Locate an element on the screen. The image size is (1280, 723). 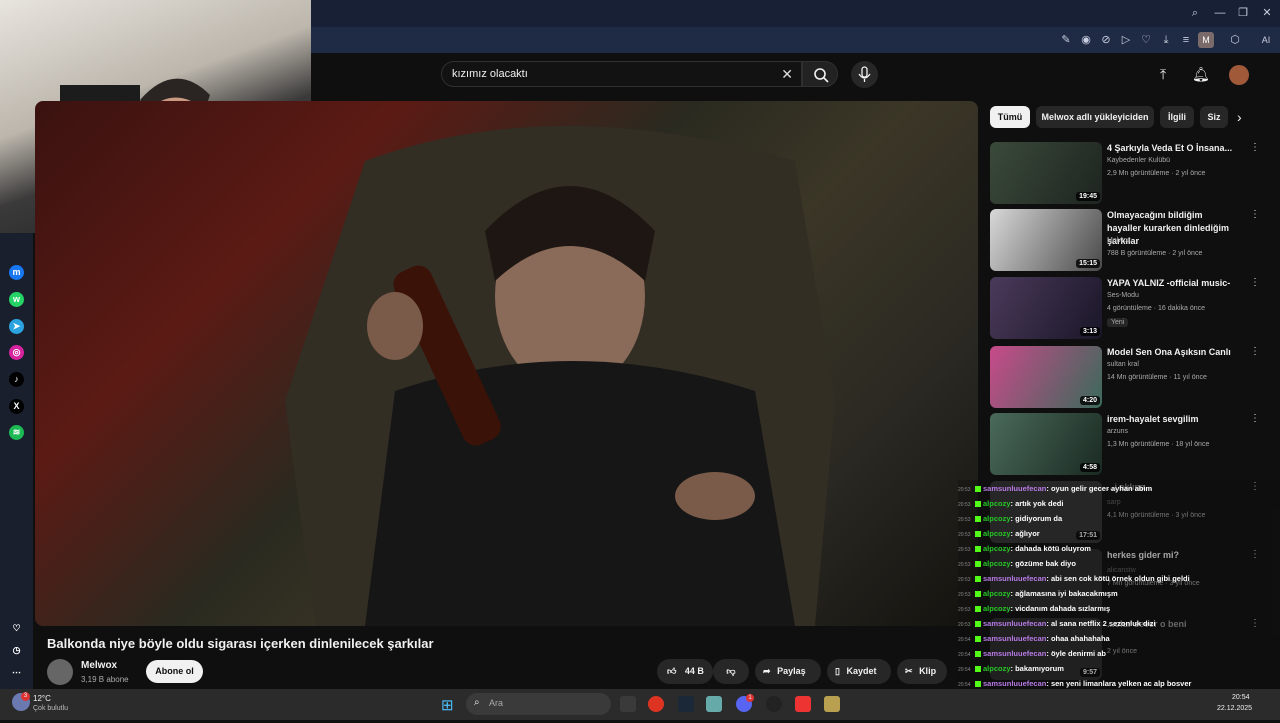
recommendation-channel: Ses-Modu is located at coordinates (1123, 295).